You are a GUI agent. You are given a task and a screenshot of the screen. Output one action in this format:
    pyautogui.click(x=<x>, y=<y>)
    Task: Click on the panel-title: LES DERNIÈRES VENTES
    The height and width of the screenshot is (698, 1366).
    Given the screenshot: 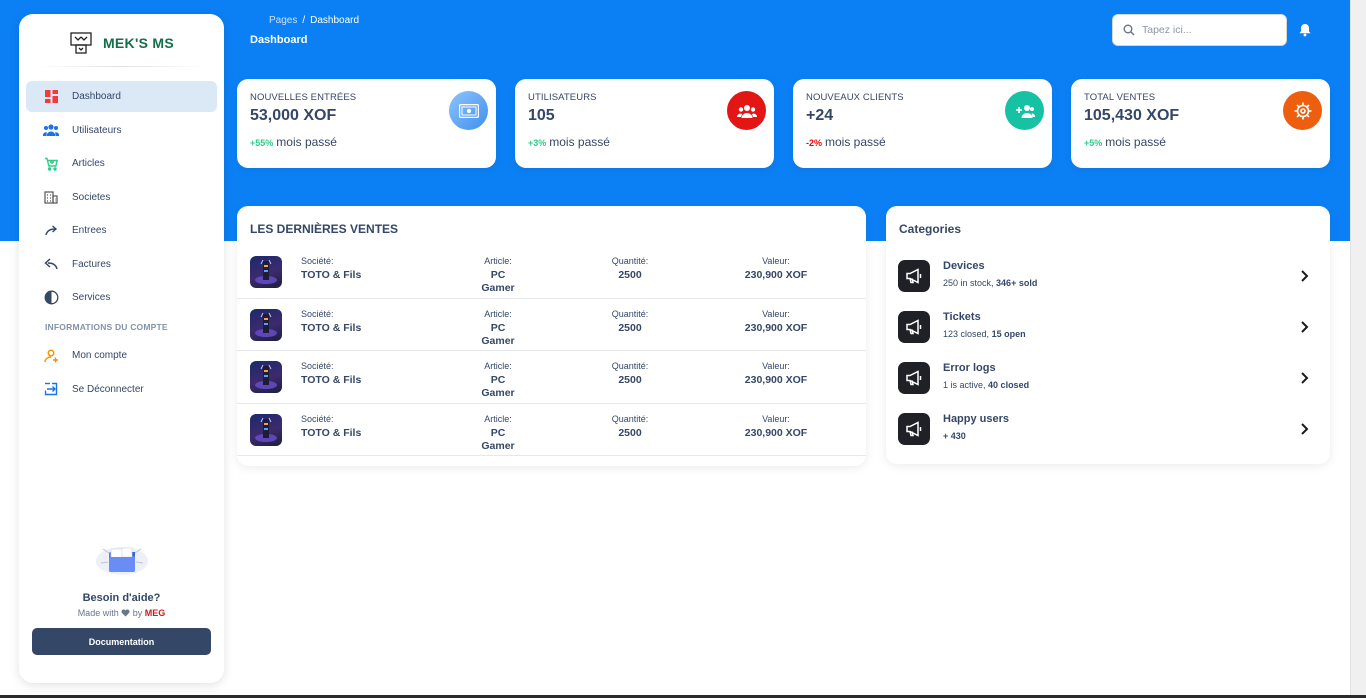 What is the action you would take?
    pyautogui.click(x=324, y=229)
    